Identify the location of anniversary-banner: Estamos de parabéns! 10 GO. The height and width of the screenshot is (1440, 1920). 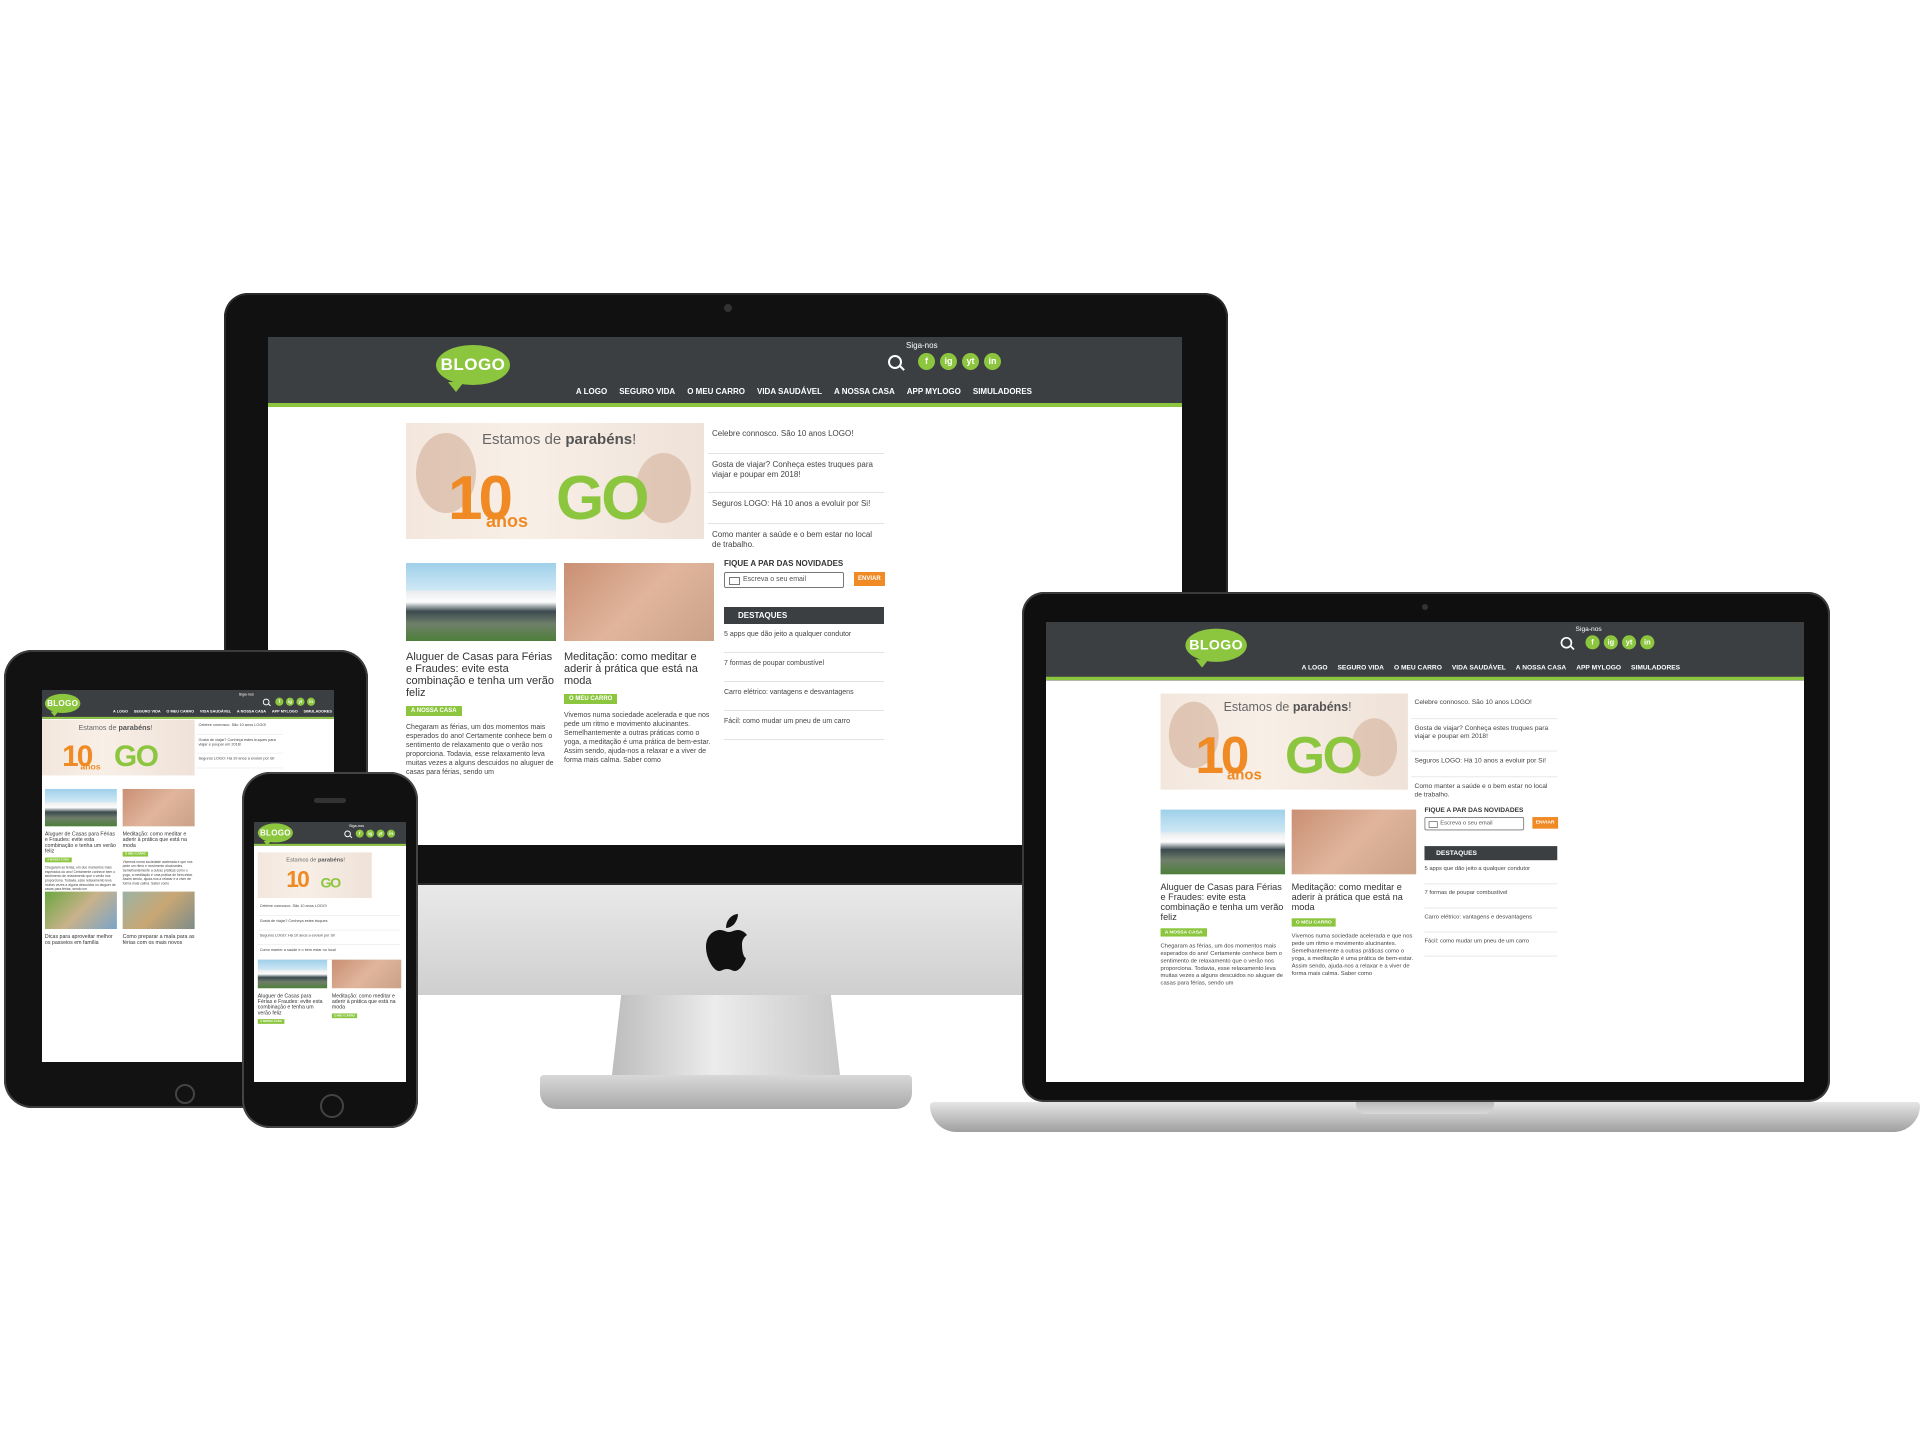
(314, 875).